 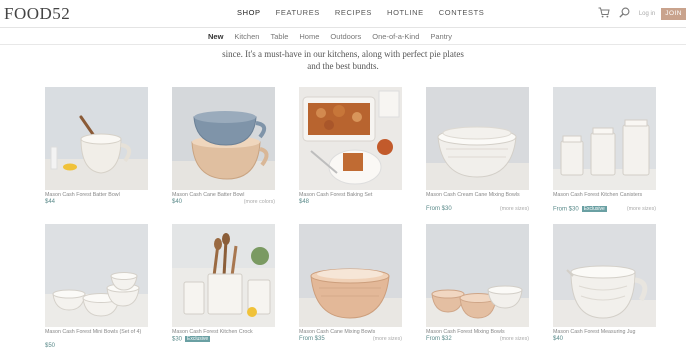 I want to click on product-name: Mason Cash Cane Batter Bowl, so click(x=223, y=195).